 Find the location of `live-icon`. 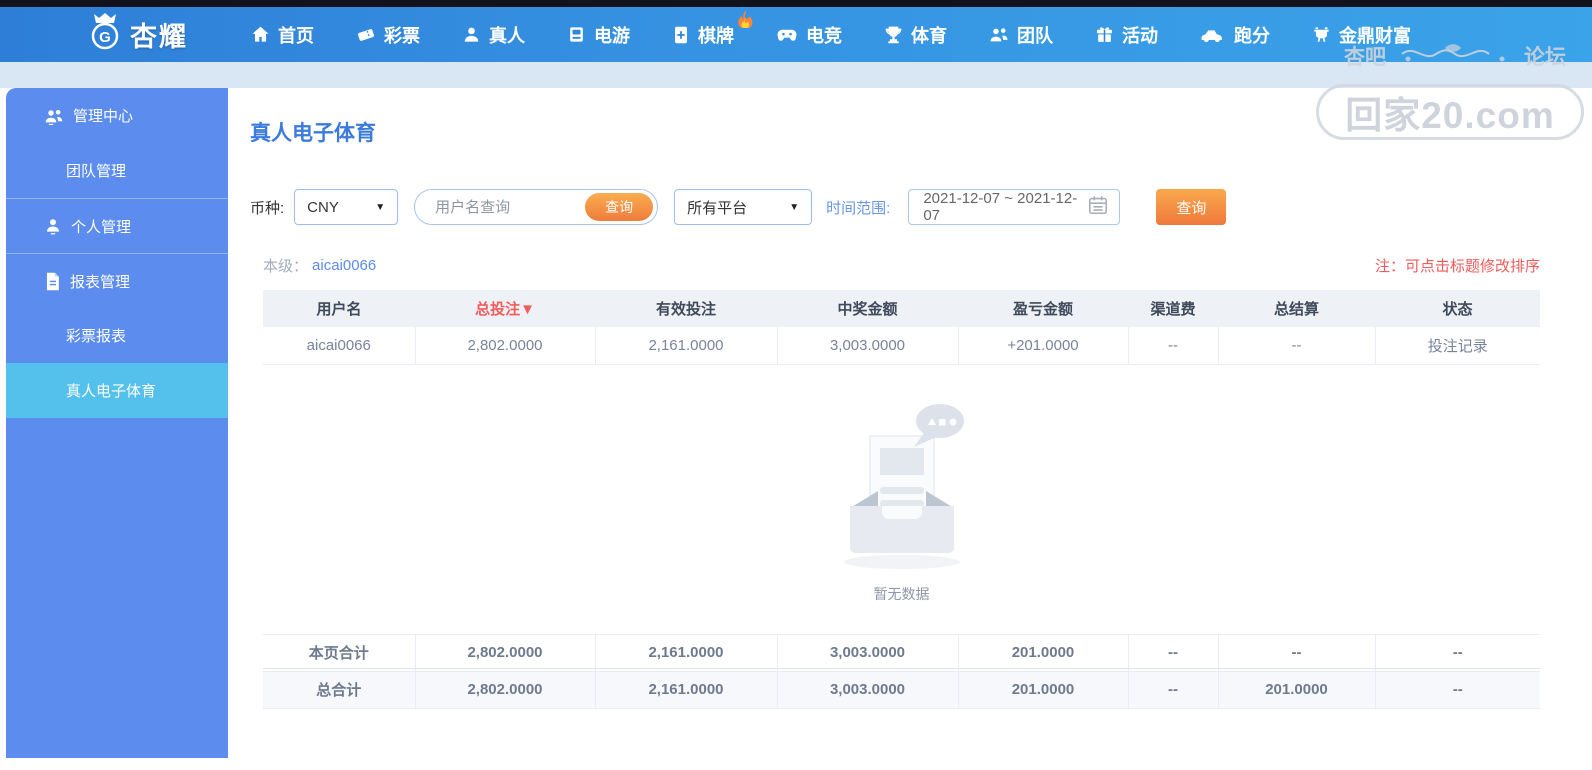

live-icon is located at coordinates (471, 34).